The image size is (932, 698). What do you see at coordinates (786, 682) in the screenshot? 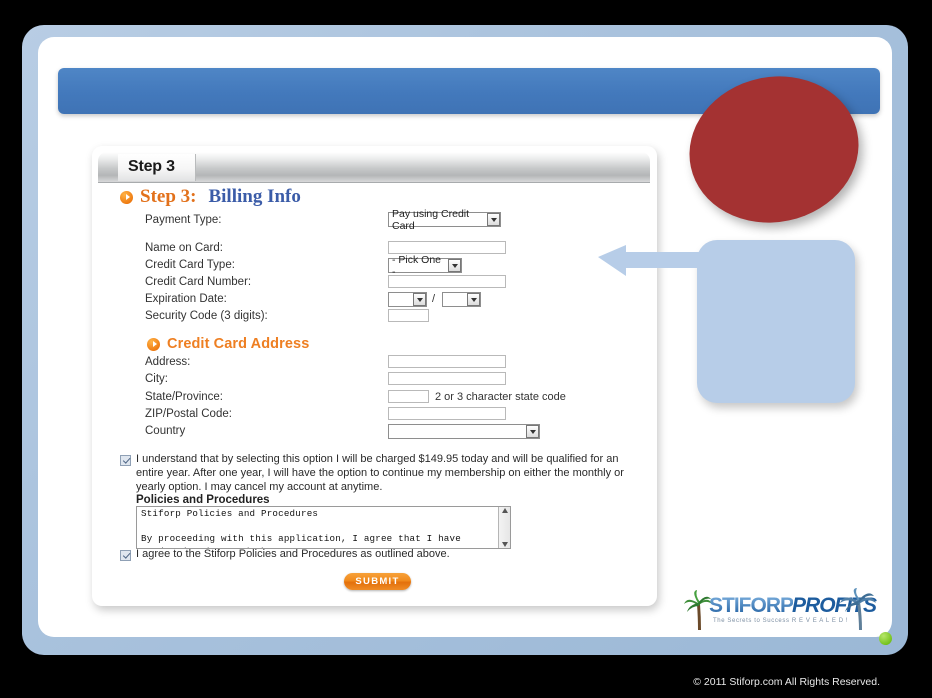
I see `copyright-text: © 2011 Stiforp.com All Rights Reserved.` at bounding box center [786, 682].